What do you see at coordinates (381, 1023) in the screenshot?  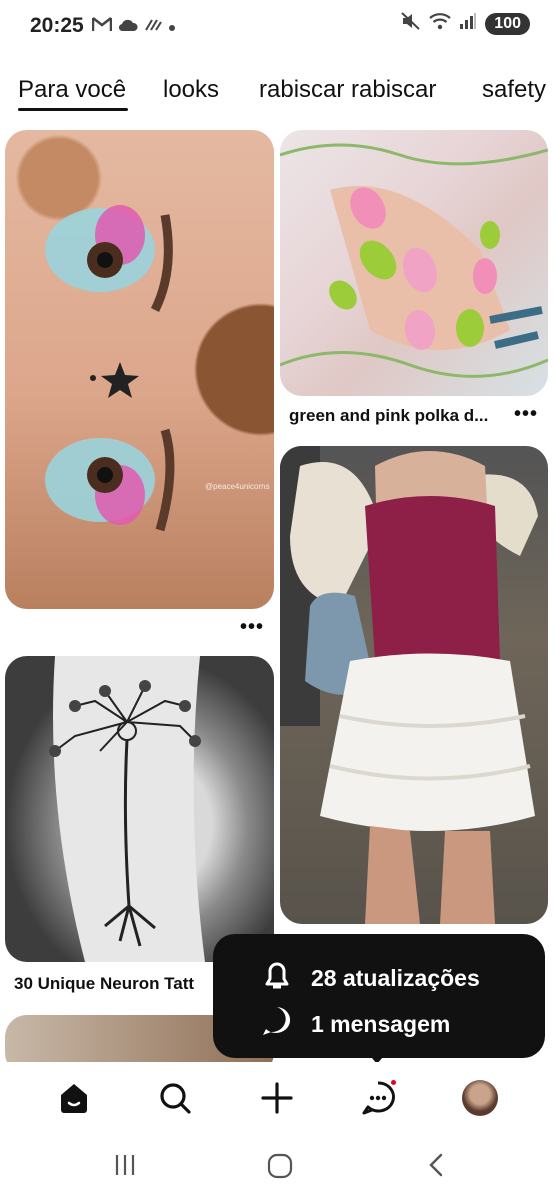 I see `messages-count: 1 mensagem` at bounding box center [381, 1023].